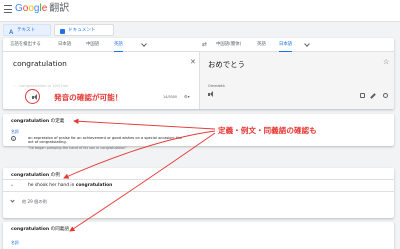  Describe the element at coordinates (12, 186) in the screenshot. I see `quote-icon: ❝` at that location.